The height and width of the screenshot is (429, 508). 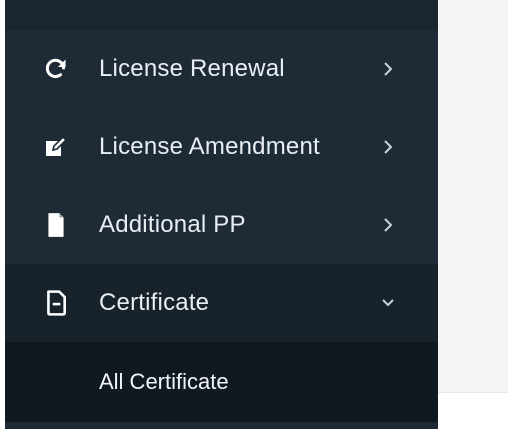 What do you see at coordinates (221, 425) in the screenshot?
I see `sidebar-bottom-strip` at bounding box center [221, 425].